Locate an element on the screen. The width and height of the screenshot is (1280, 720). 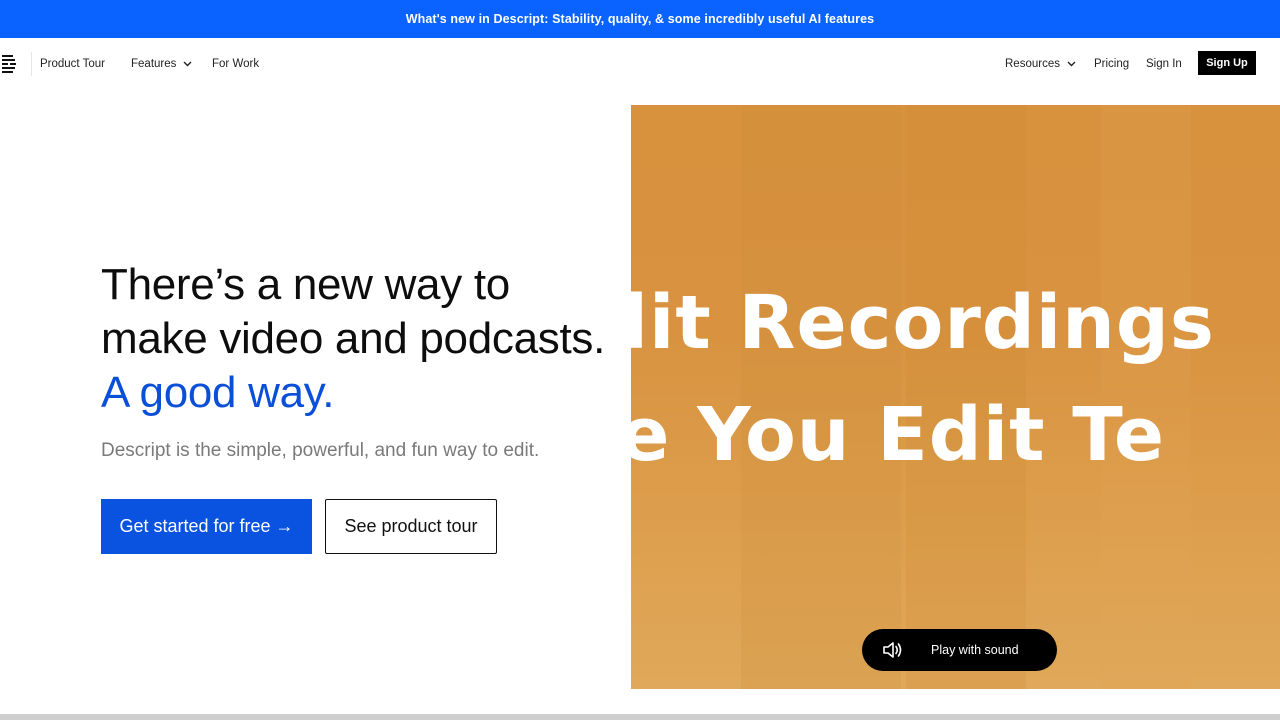
nav-sign-in-label: Sign In is located at coordinates (1164, 64).